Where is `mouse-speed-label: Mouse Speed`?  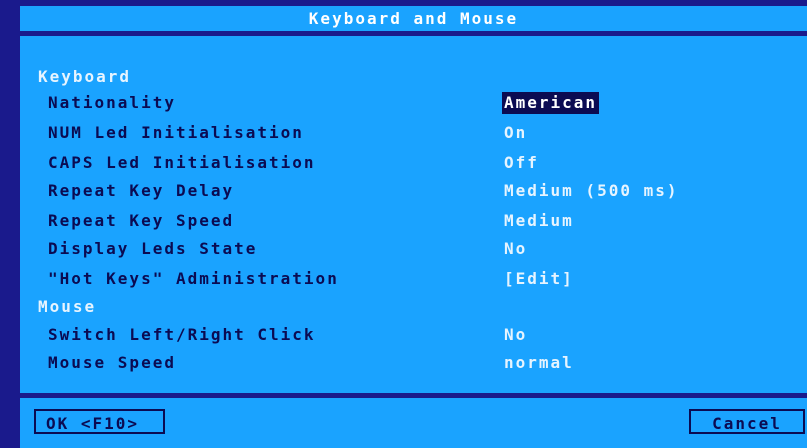 mouse-speed-label: Mouse Speed is located at coordinates (112, 362).